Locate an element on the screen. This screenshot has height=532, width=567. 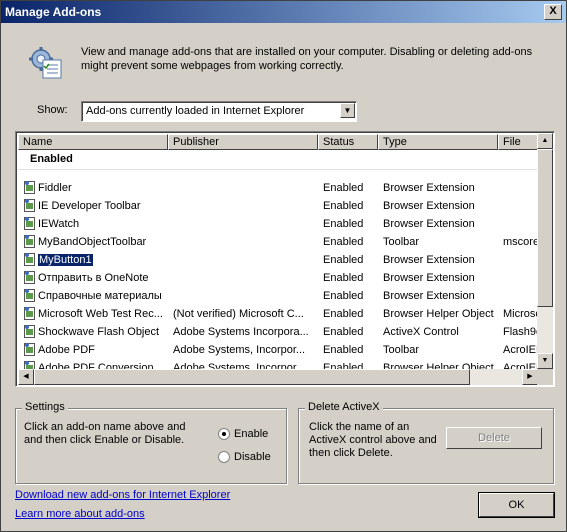
enable-radio is located at coordinates (224, 434).